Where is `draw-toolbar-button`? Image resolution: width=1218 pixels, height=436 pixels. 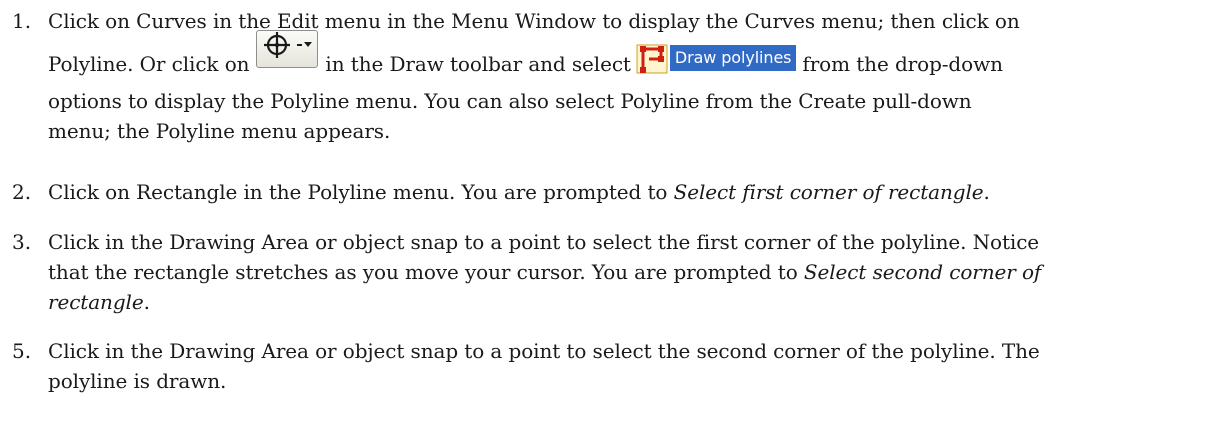 draw-toolbar-button is located at coordinates (287, 48).